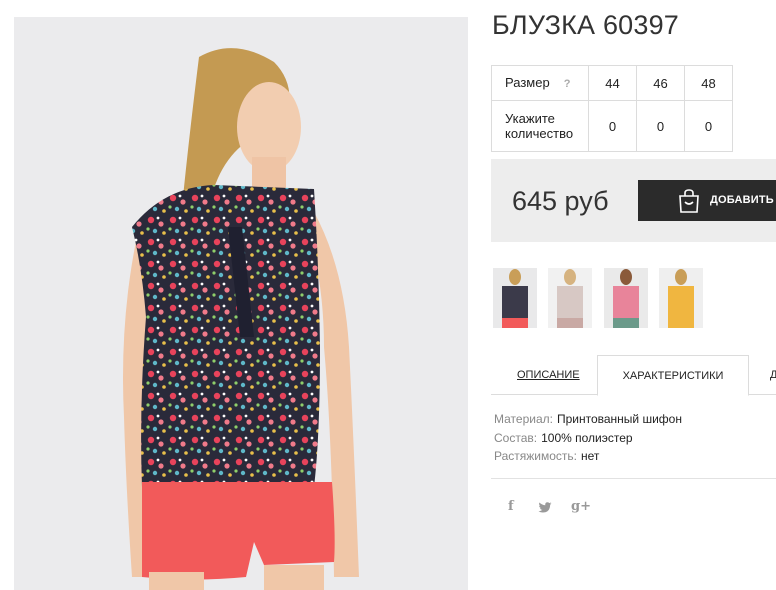  What do you see at coordinates (708, 126) in the screenshot?
I see `quantity-input-48: 0` at bounding box center [708, 126].